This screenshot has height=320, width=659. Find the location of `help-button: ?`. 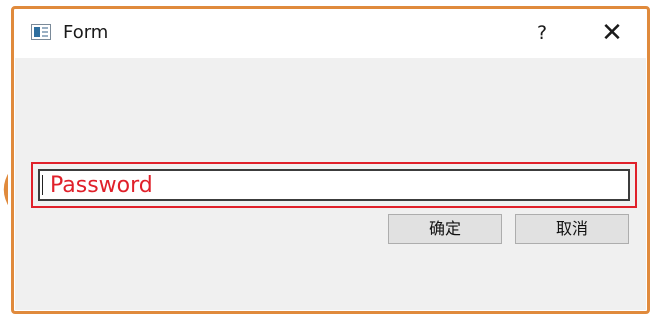

help-button: ? is located at coordinates (542, 33).